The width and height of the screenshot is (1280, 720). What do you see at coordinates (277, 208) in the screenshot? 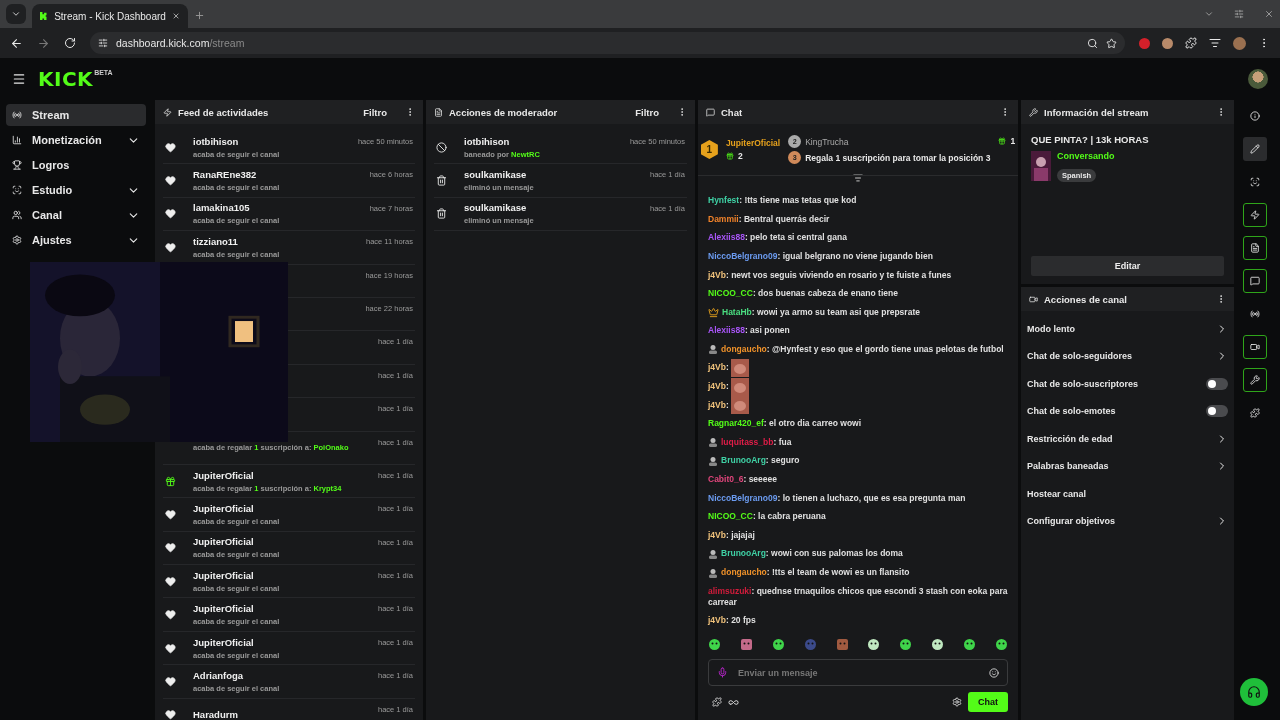
I see `username: lamakina105` at bounding box center [277, 208].